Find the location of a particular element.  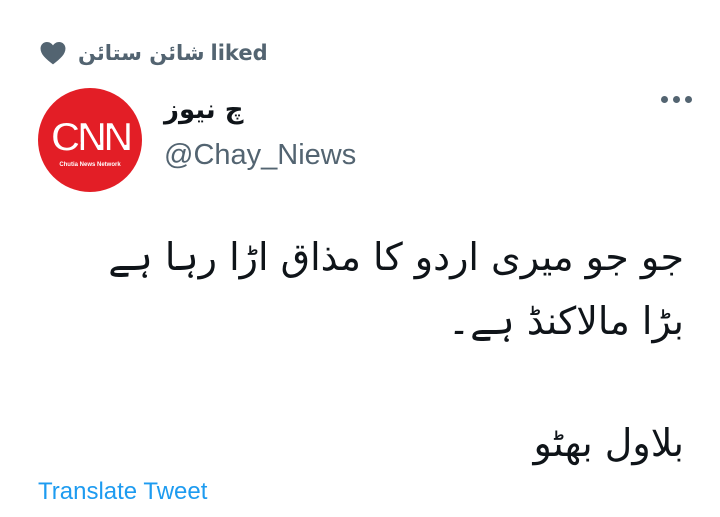

avatar: CNN Chutia News Network is located at coordinates (90, 140).